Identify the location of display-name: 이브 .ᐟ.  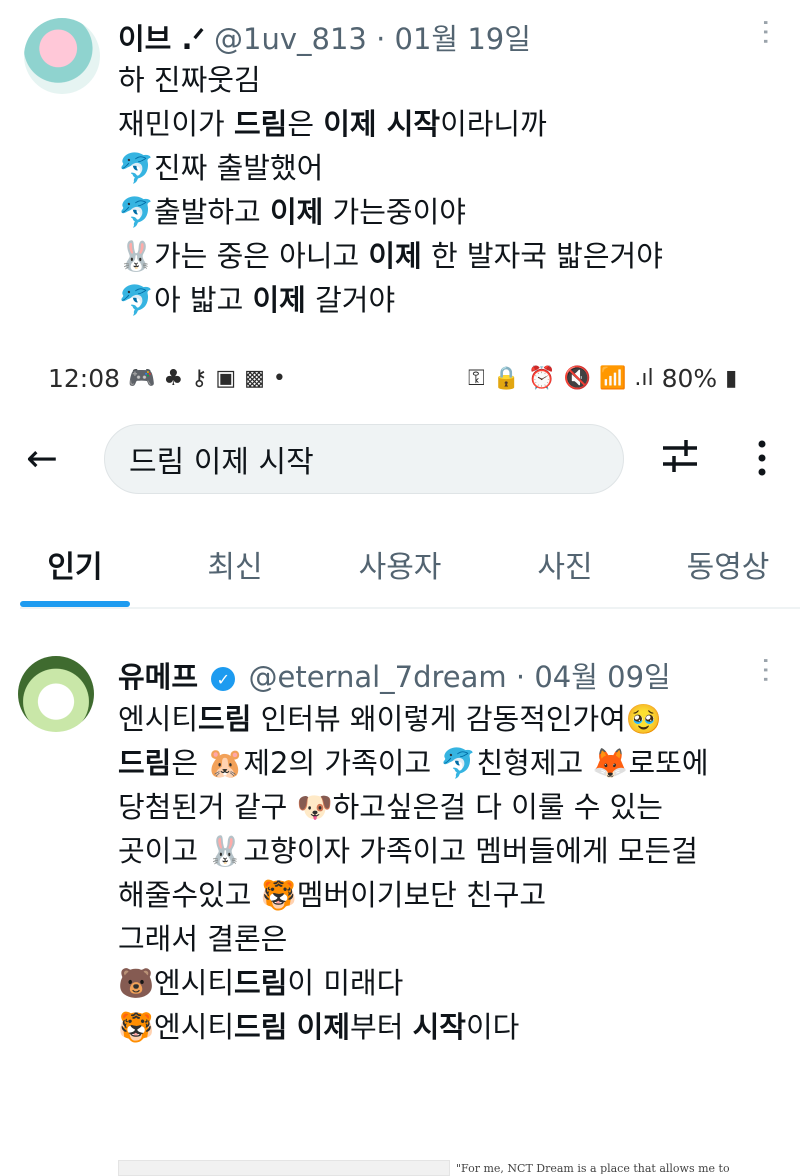
(161, 39).